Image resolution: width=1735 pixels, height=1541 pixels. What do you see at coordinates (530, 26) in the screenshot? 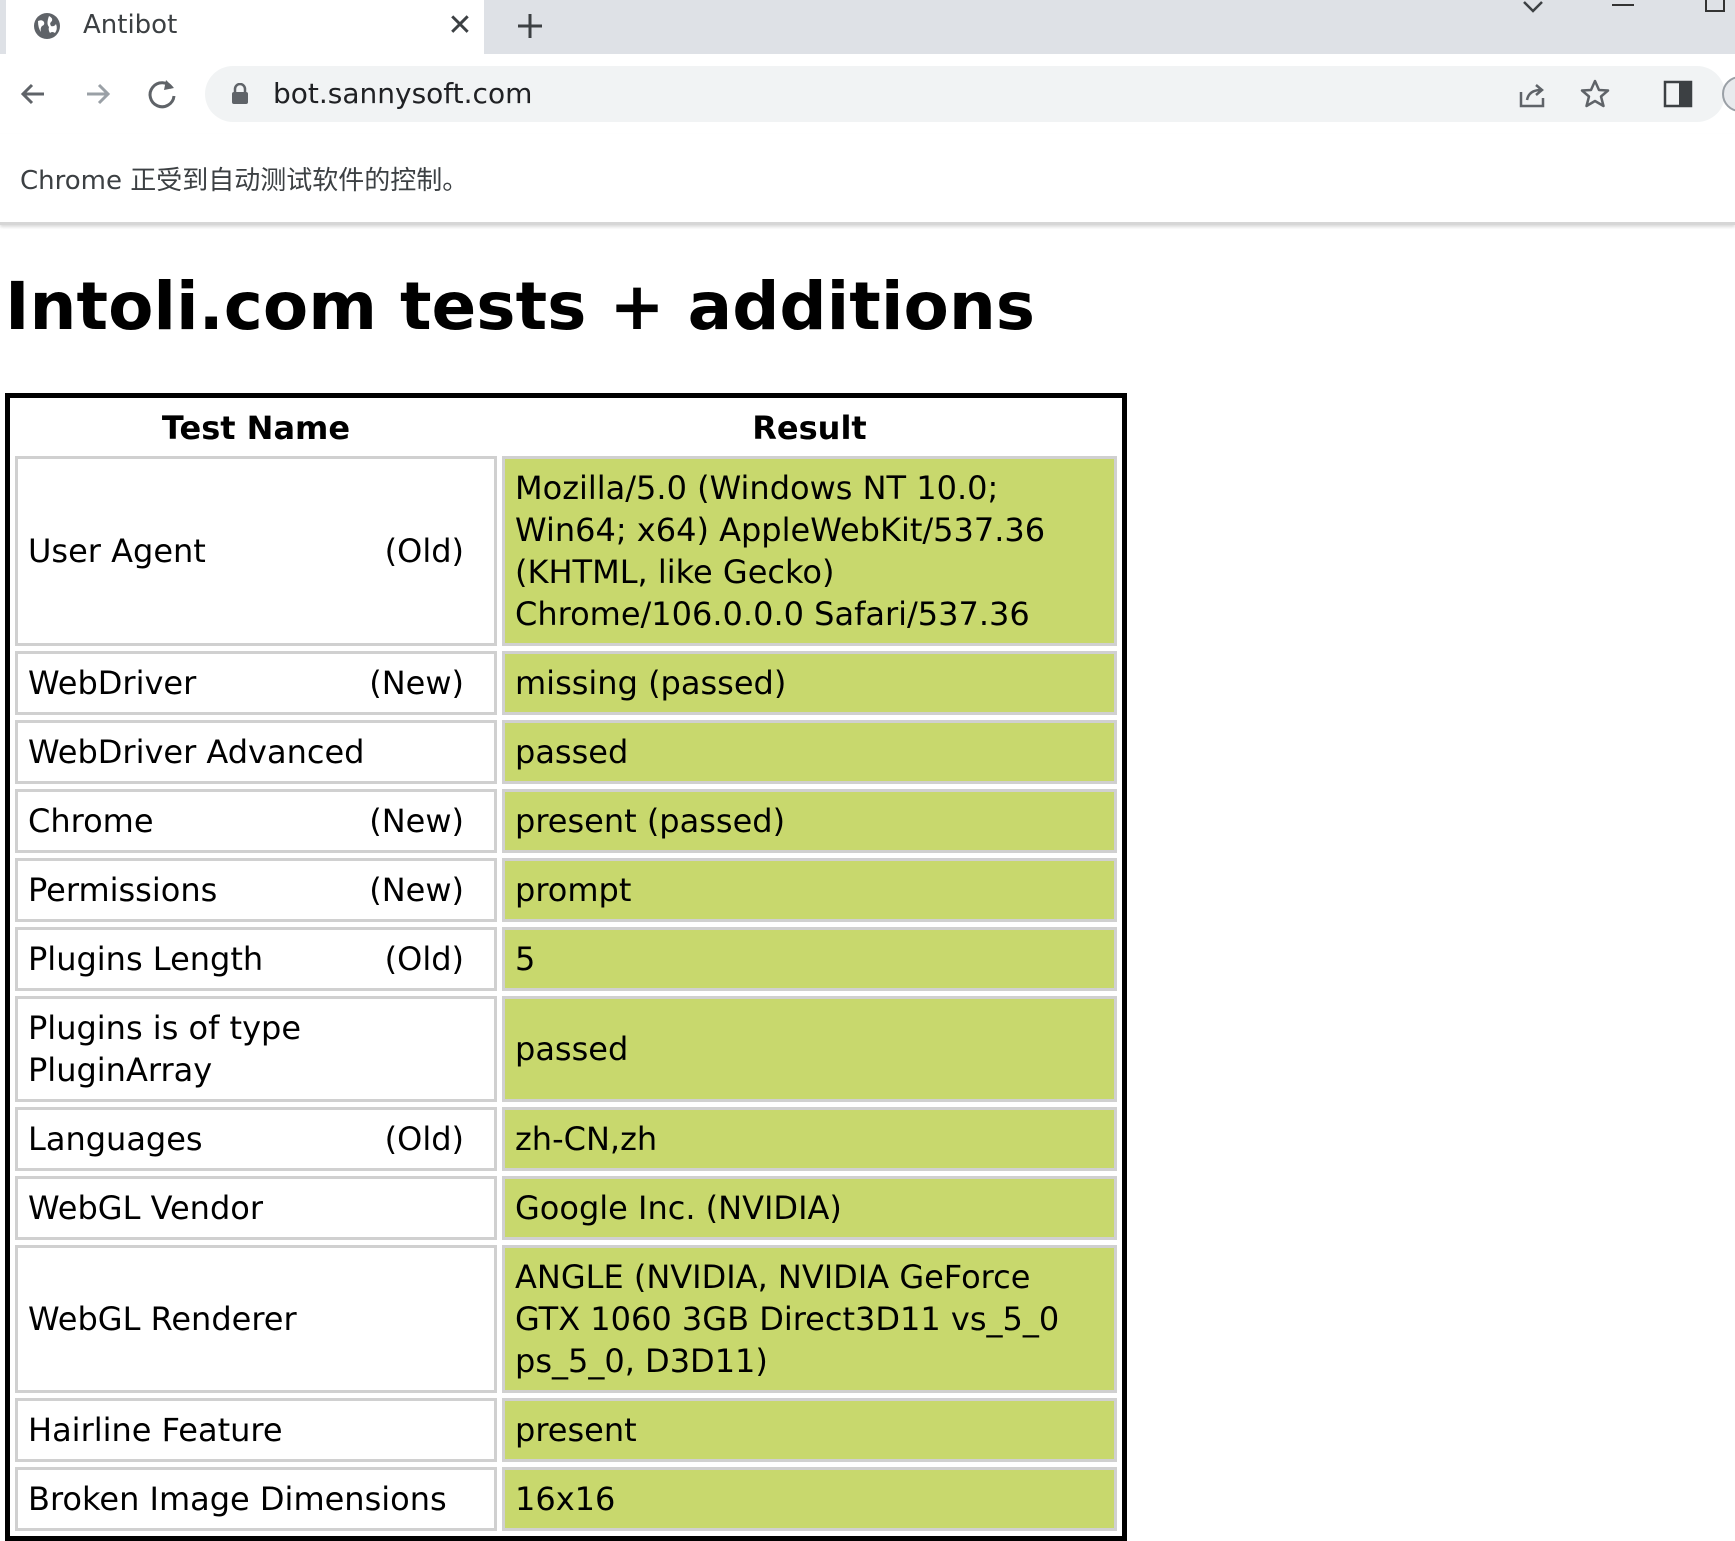
I see `plus-icon` at bounding box center [530, 26].